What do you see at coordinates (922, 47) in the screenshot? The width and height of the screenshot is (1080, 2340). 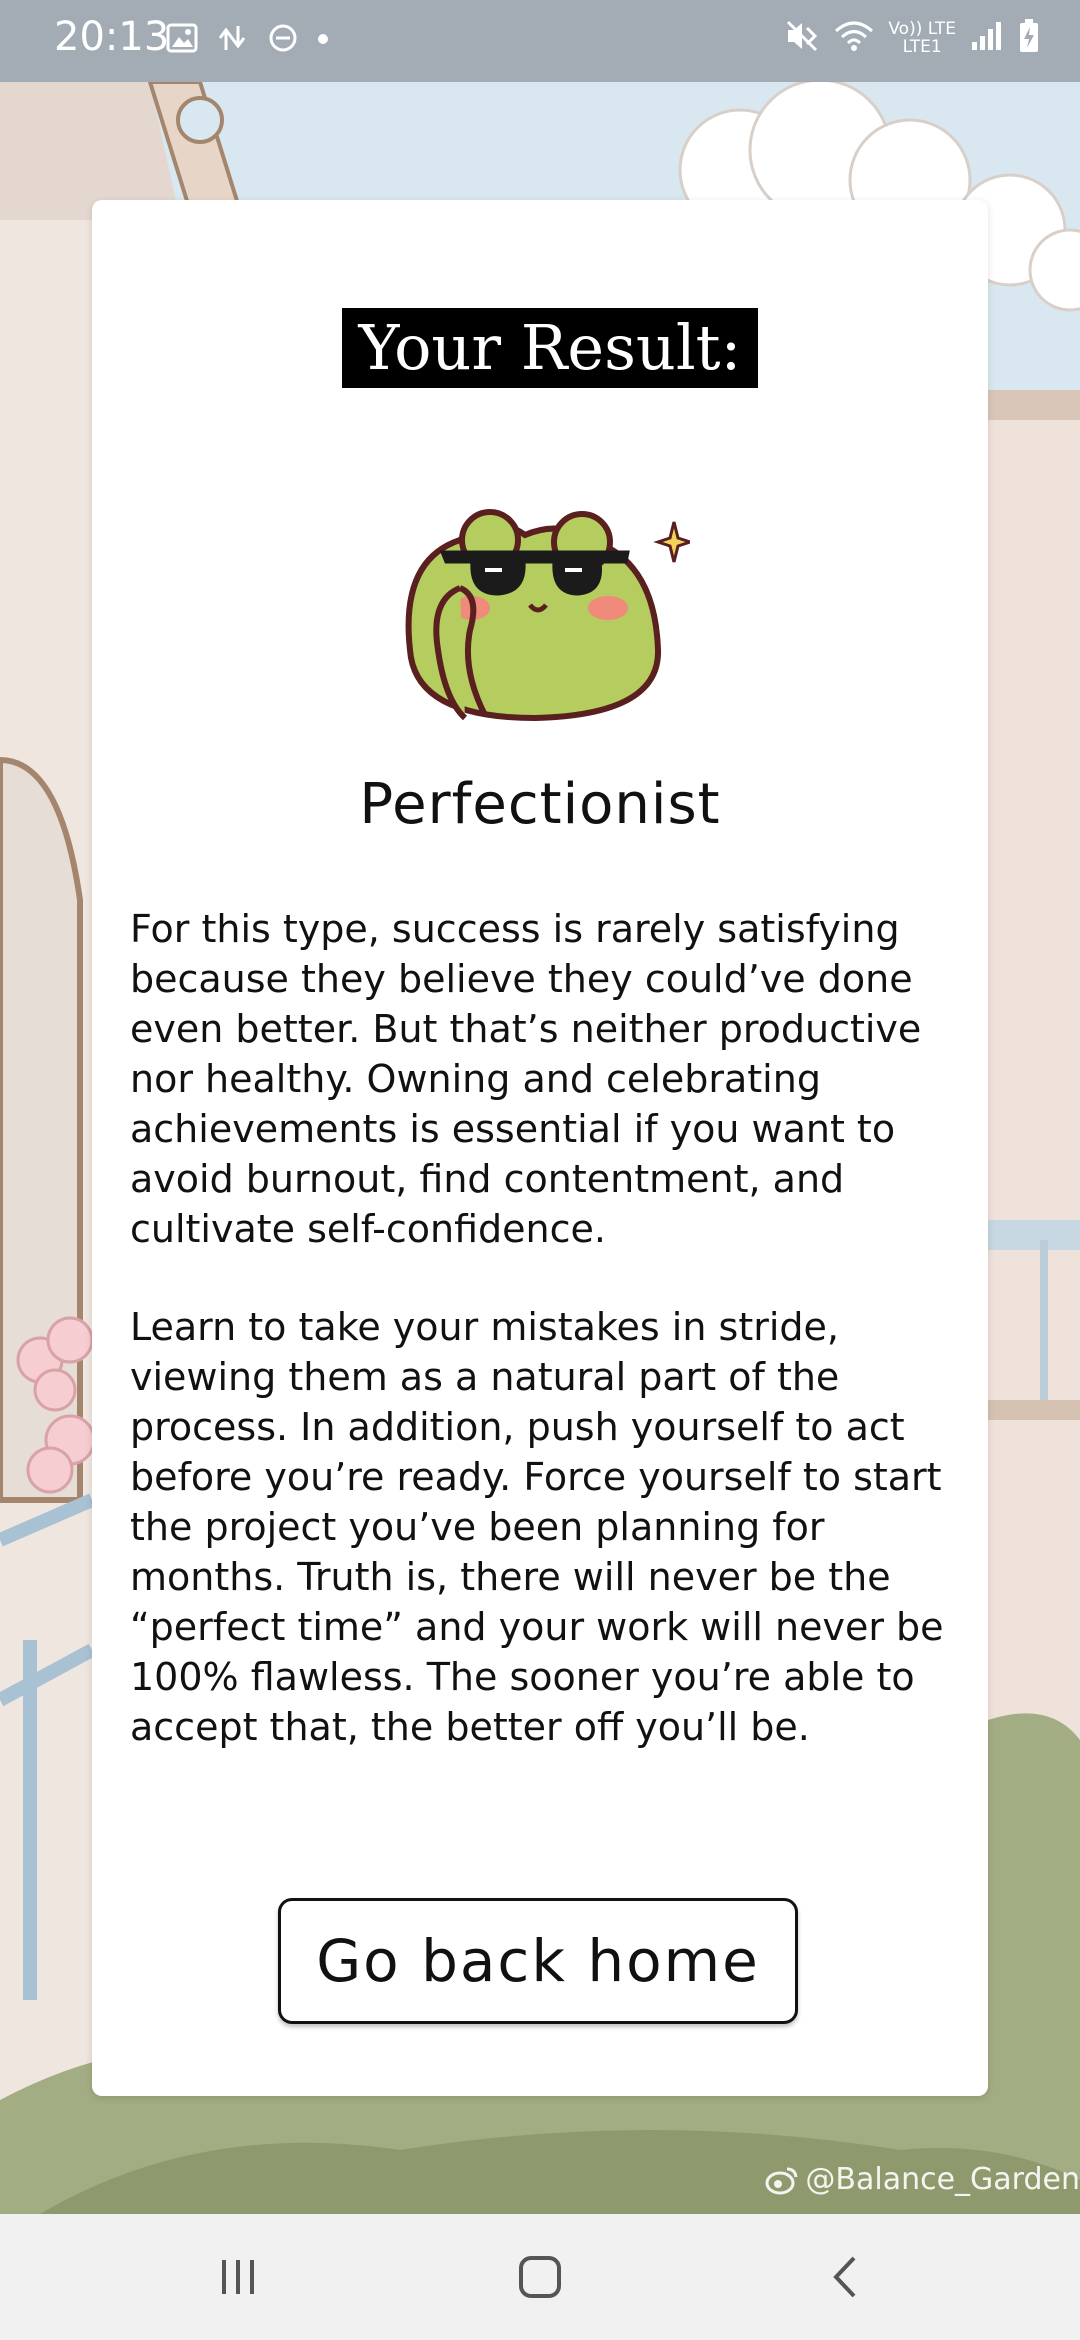 I see `lte-bottom-label: LTE1` at bounding box center [922, 47].